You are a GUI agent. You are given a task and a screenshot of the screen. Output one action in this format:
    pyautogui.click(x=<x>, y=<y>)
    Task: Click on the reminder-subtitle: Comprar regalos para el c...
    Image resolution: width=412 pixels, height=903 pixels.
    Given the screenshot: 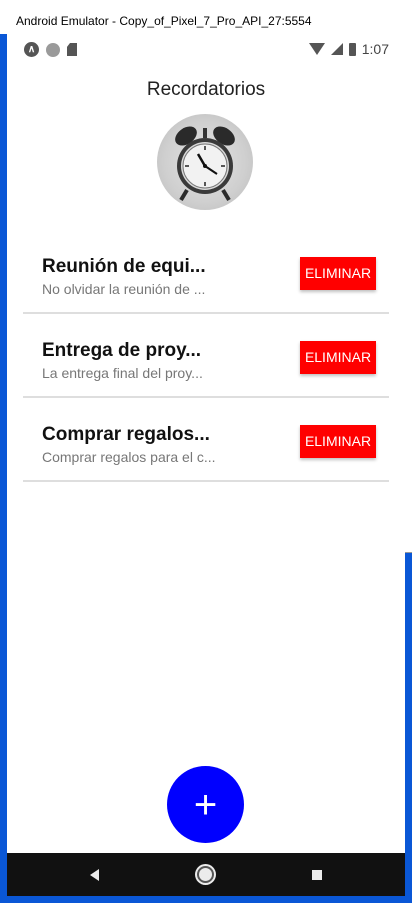 What is the action you would take?
    pyautogui.click(x=129, y=457)
    